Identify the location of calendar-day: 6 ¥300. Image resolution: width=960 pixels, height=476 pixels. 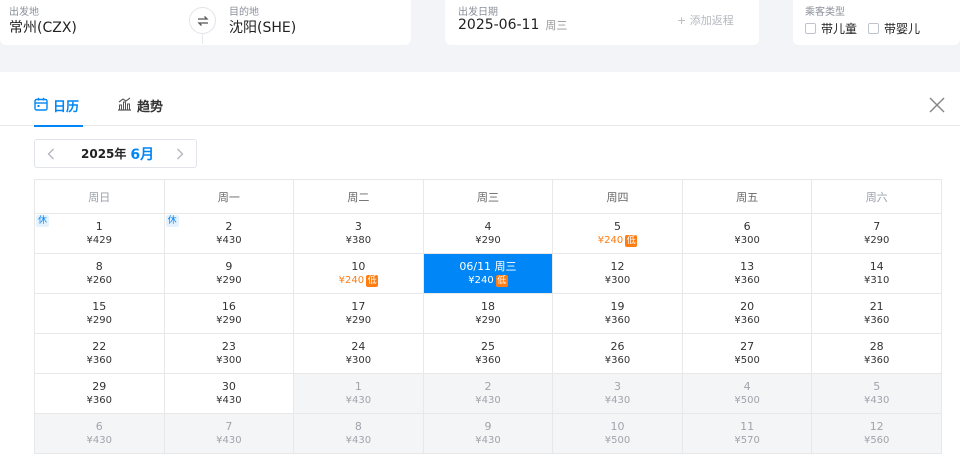
(747, 233).